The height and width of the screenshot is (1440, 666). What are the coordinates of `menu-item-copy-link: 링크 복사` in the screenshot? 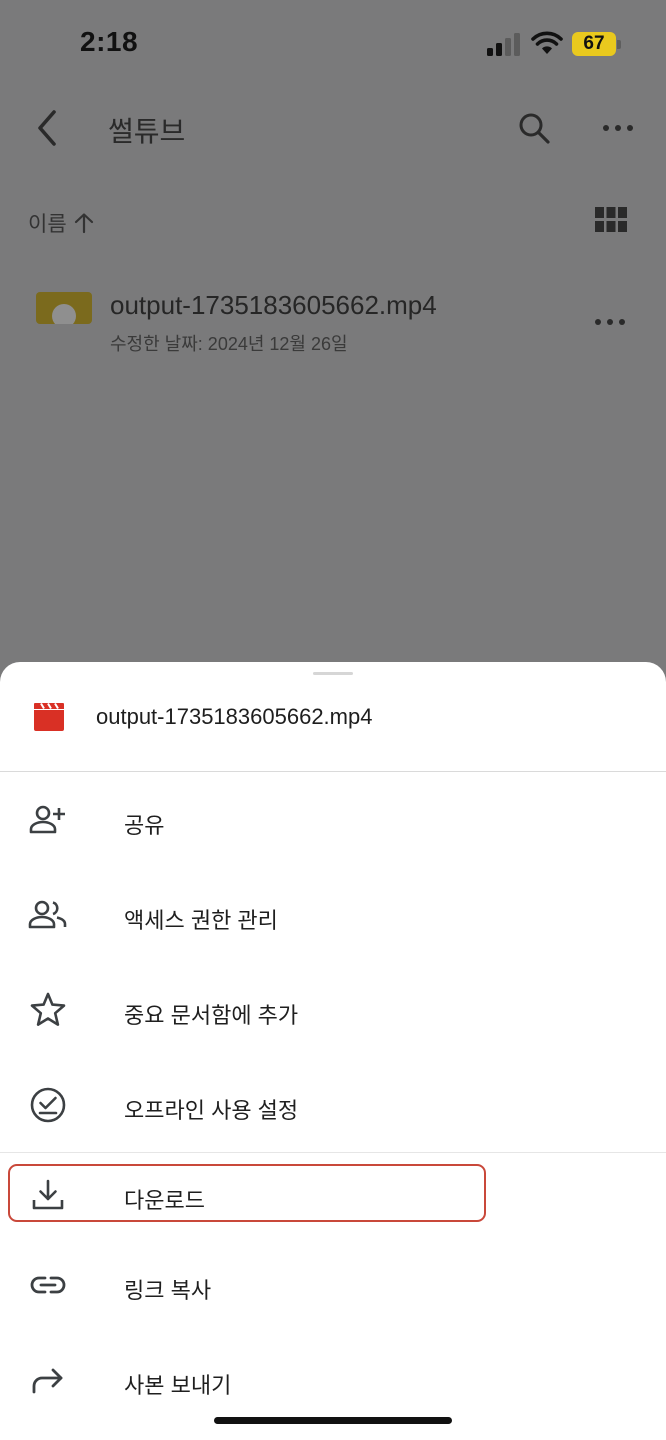 It's located at (333, 1285).